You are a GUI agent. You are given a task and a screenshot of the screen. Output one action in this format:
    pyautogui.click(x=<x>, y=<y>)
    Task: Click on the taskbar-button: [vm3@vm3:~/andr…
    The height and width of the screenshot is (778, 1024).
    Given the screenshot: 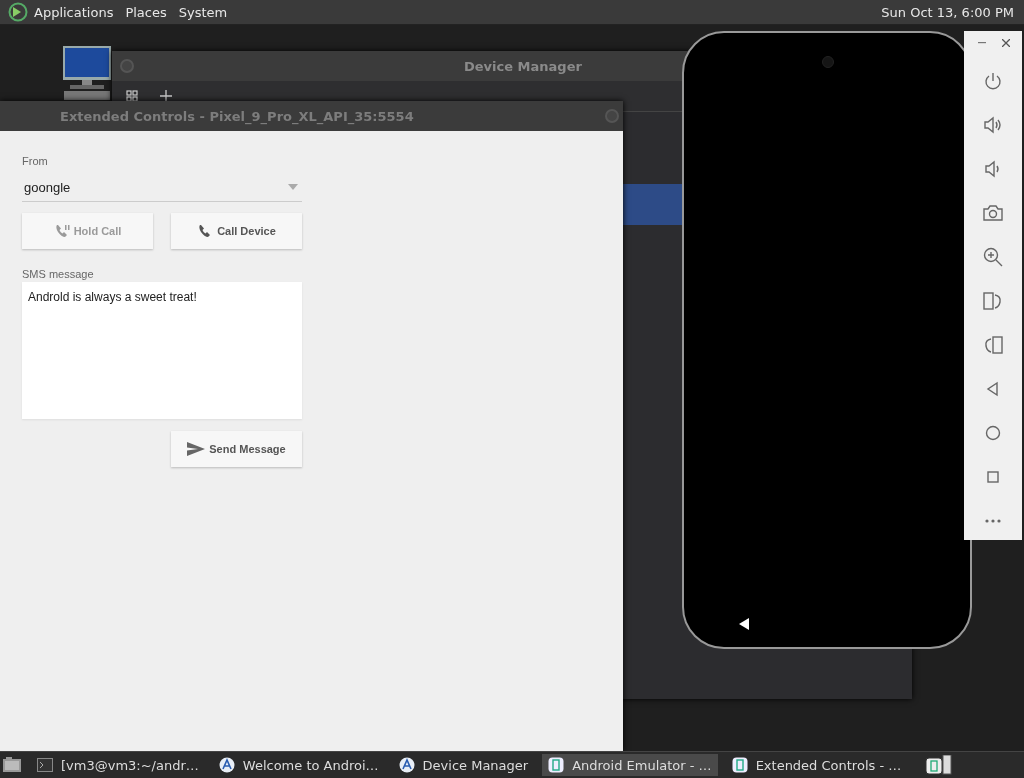 What is the action you would take?
    pyautogui.click(x=118, y=765)
    